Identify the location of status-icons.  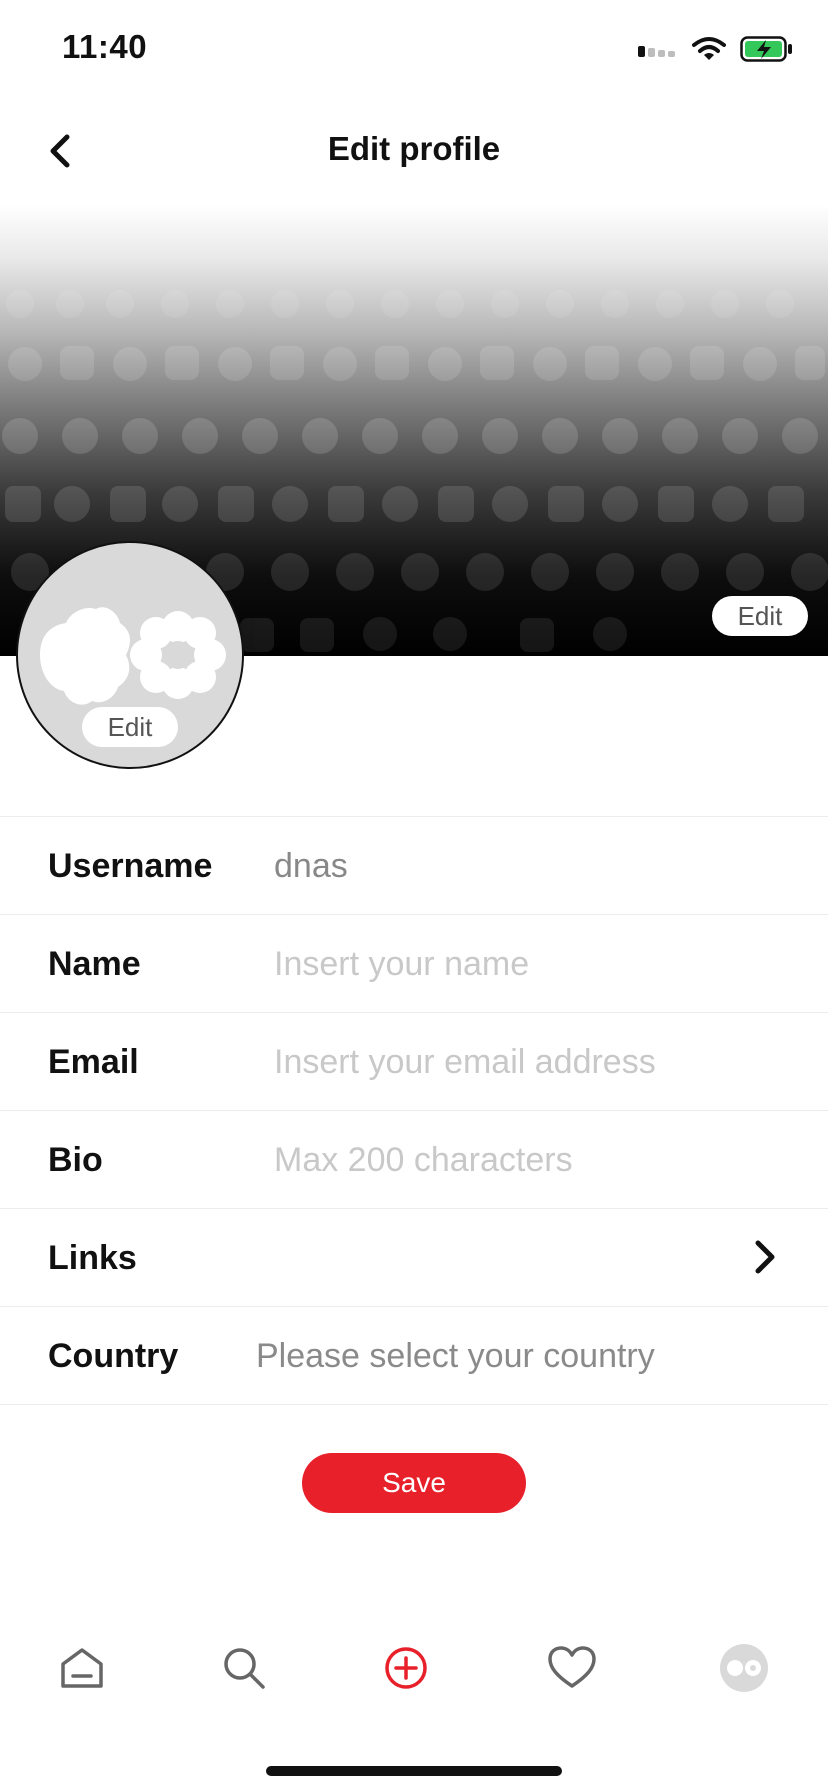
(716, 49).